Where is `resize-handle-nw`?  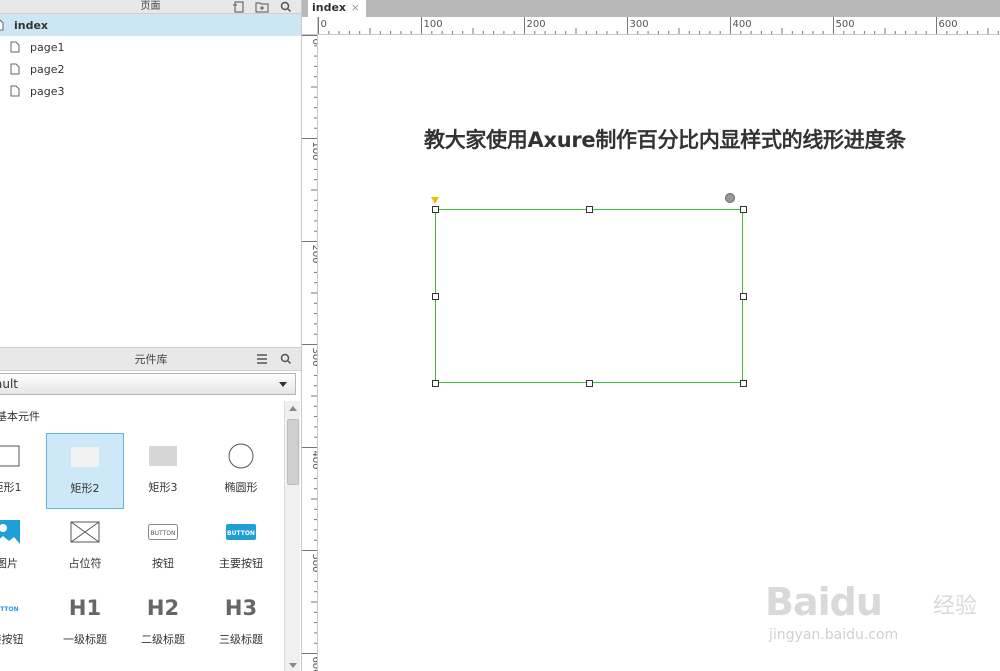
resize-handle-nw is located at coordinates (435, 209).